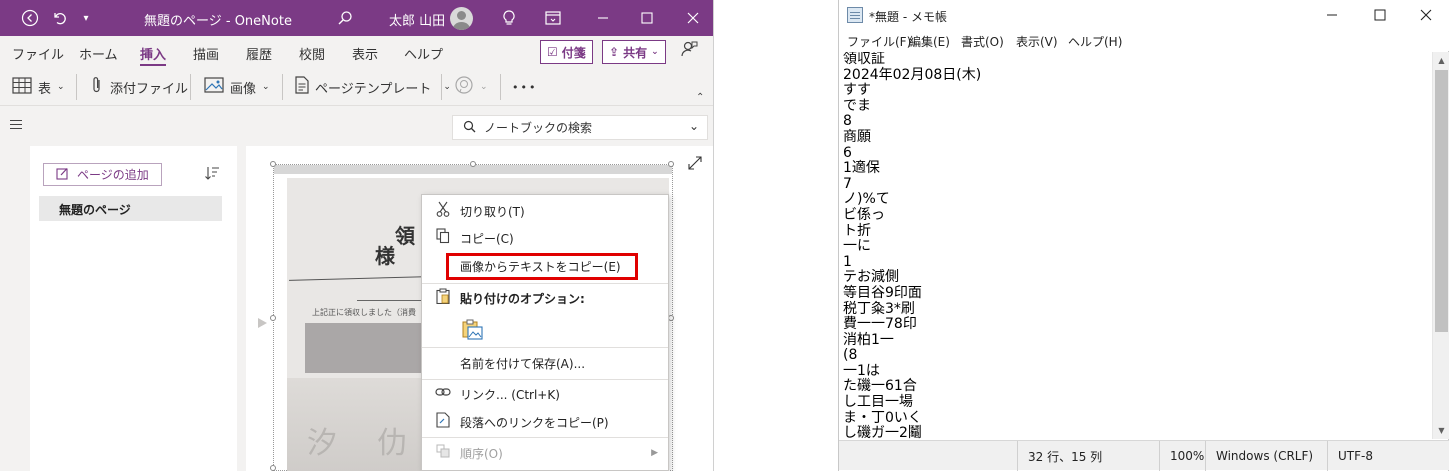  I want to click on sticky-note-button: ☑ 付箋, so click(566, 52).